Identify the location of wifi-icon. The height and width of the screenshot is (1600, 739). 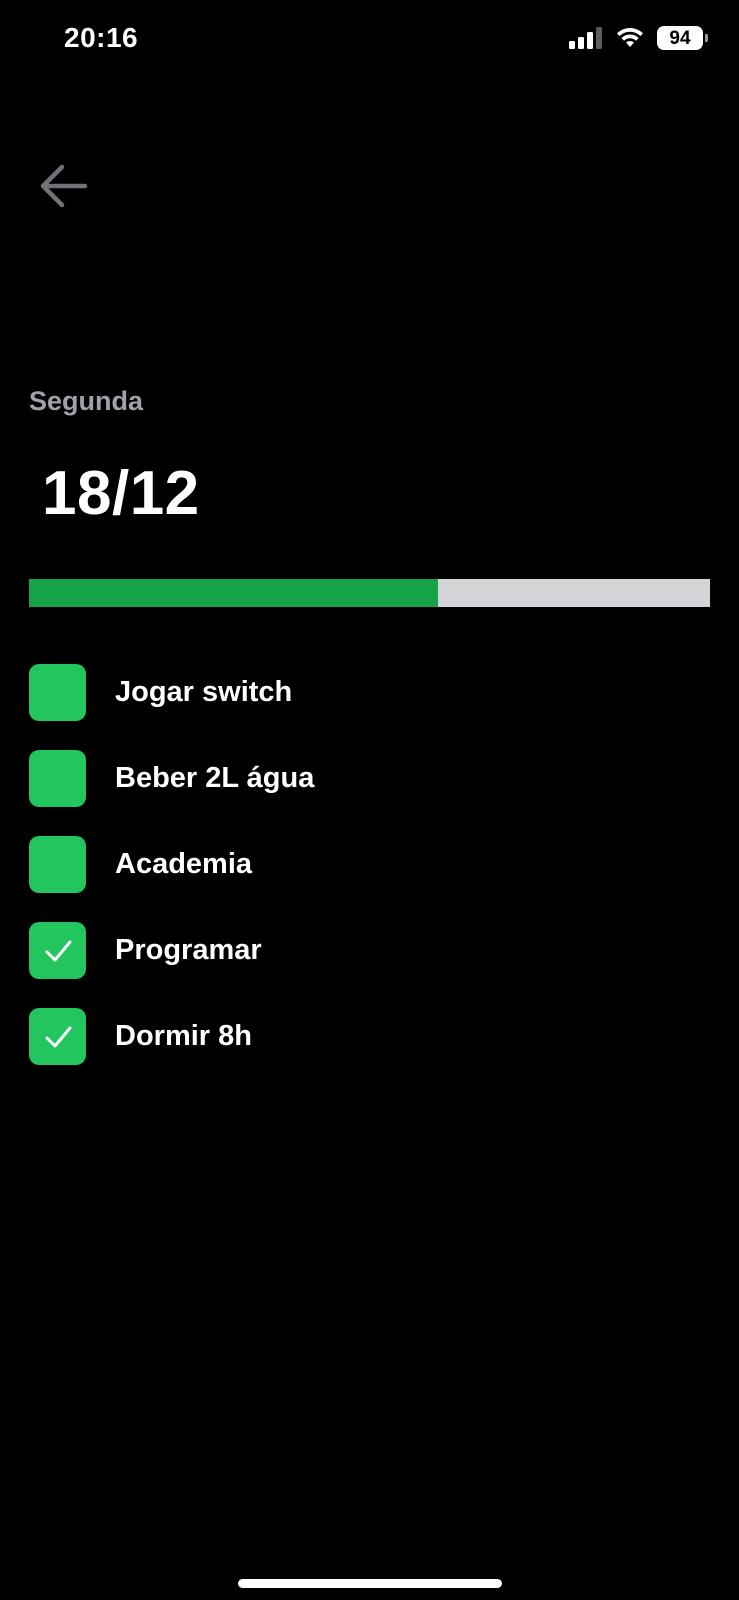
(630, 37).